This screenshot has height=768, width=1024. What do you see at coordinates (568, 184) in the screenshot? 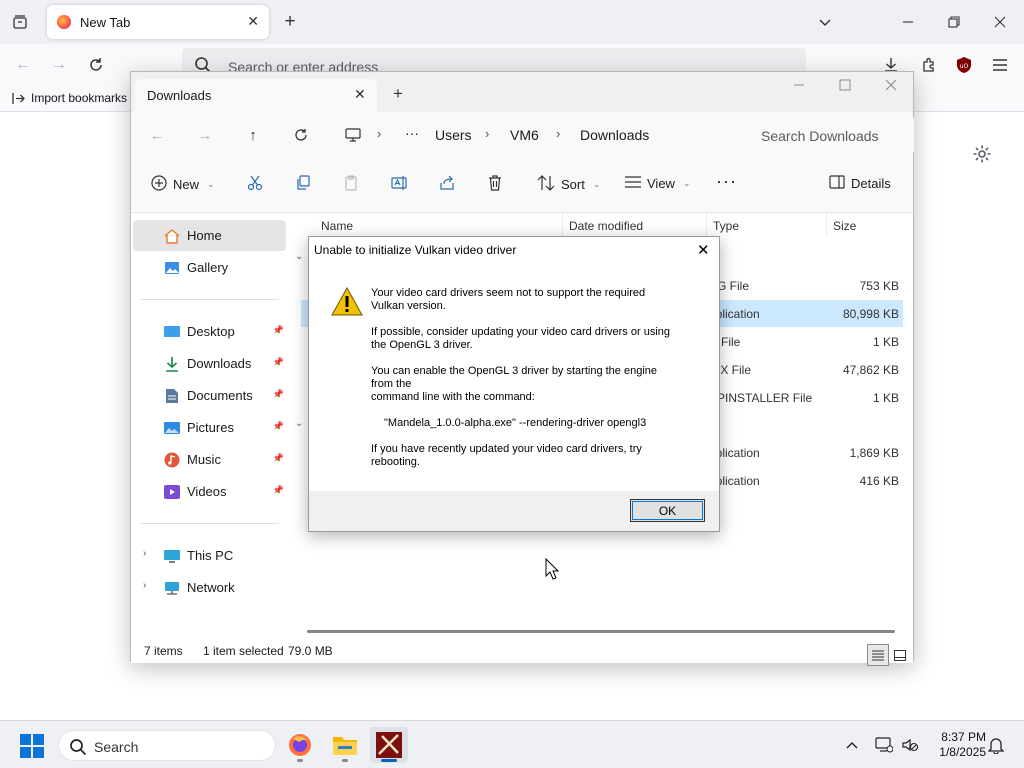
I see `sort-button: Sort ⌄` at bounding box center [568, 184].